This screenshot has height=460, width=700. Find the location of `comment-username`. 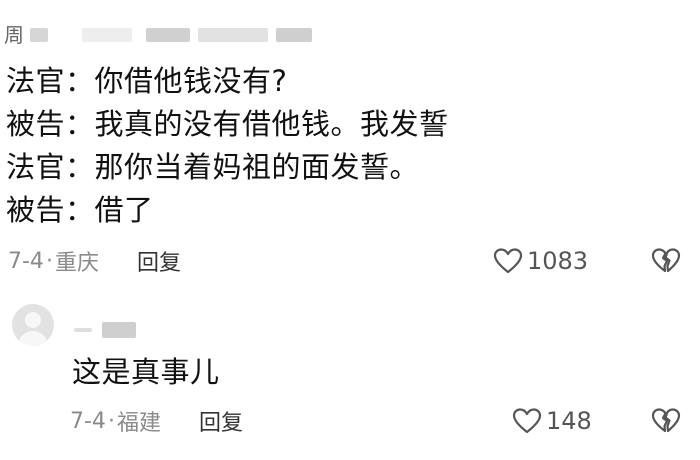

comment-username is located at coordinates (105, 330).